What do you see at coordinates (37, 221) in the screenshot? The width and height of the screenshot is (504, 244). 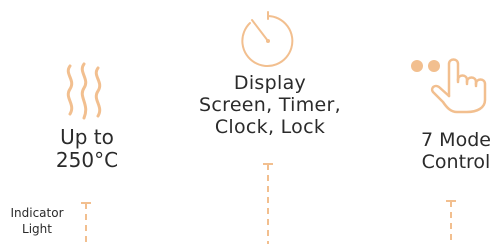 I see `indicator-light-label: Indicator Light` at bounding box center [37, 221].